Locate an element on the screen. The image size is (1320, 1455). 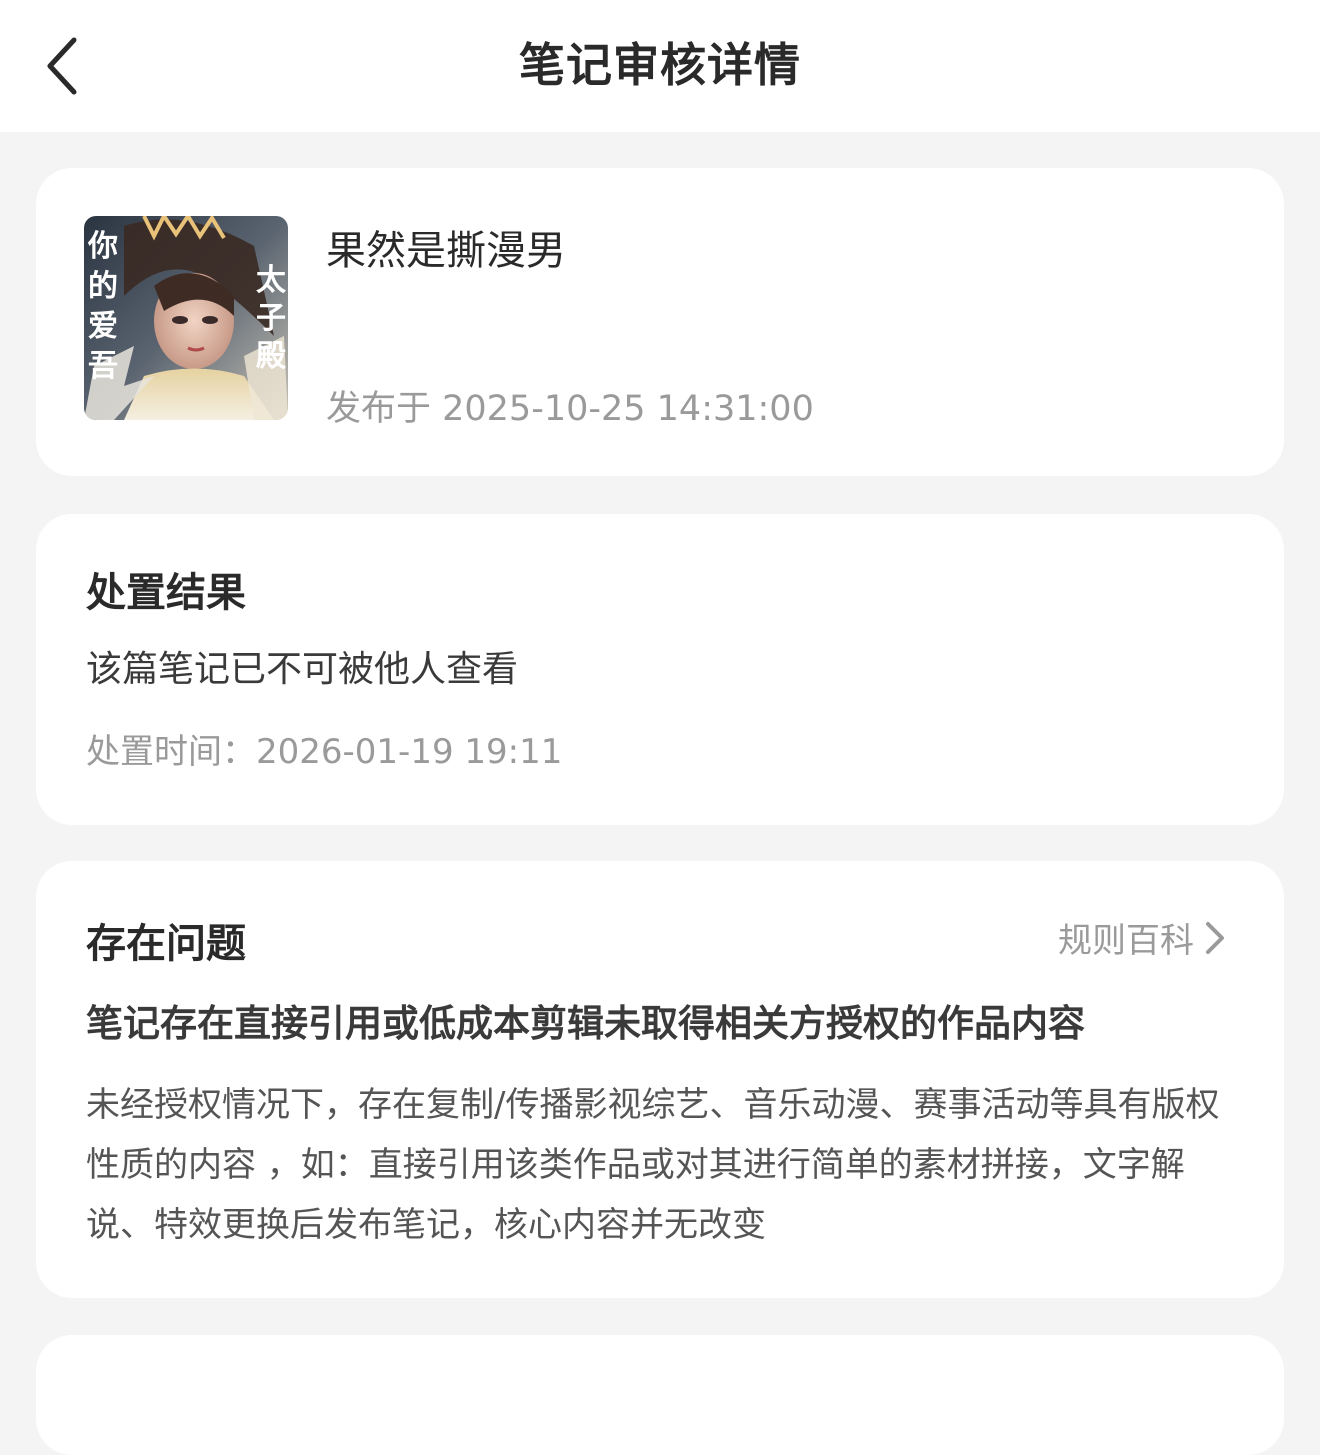
svg-text: 你 is located at coordinates (102, 246).